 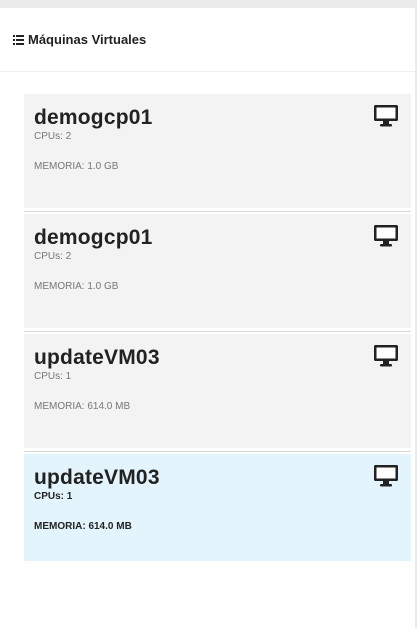 What do you see at coordinates (18, 39) in the screenshot?
I see `list-icon` at bounding box center [18, 39].